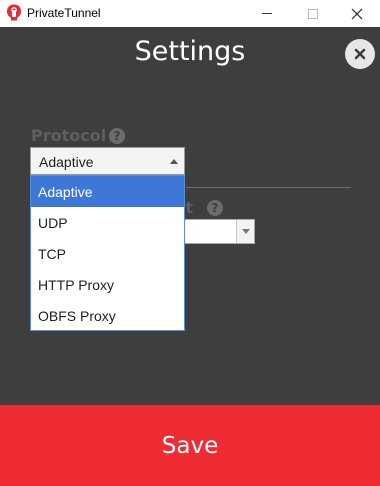 The width and height of the screenshot is (380, 486). Describe the element at coordinates (190, 13) in the screenshot. I see `window-titlebar: PrivateTunnel` at that location.